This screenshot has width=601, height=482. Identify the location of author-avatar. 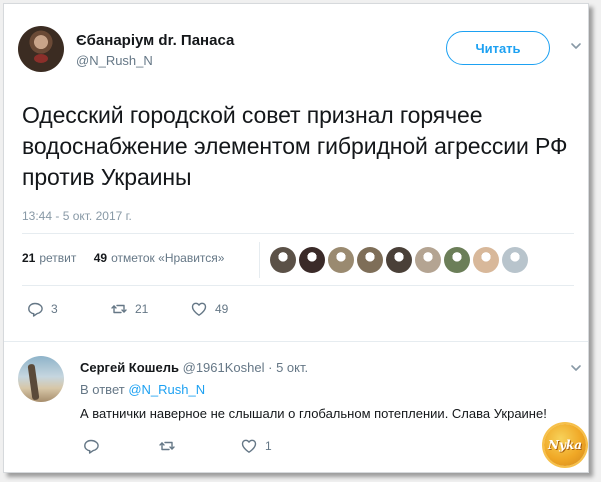
(41, 49).